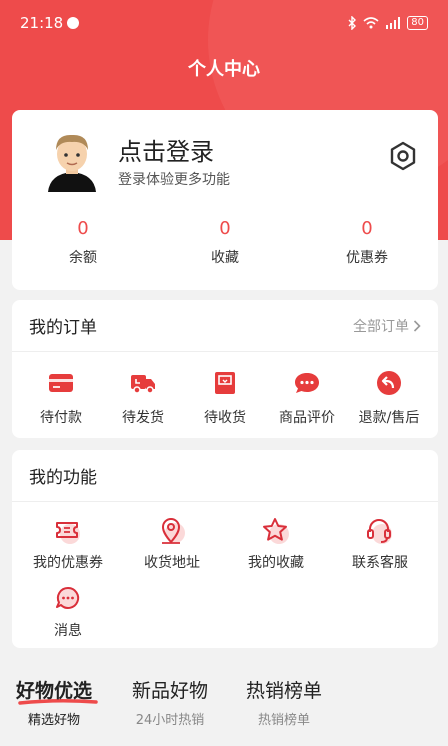  What do you see at coordinates (225, 326) in the screenshot?
I see `orders-header: 我的订单 全部订单` at bounding box center [225, 326].